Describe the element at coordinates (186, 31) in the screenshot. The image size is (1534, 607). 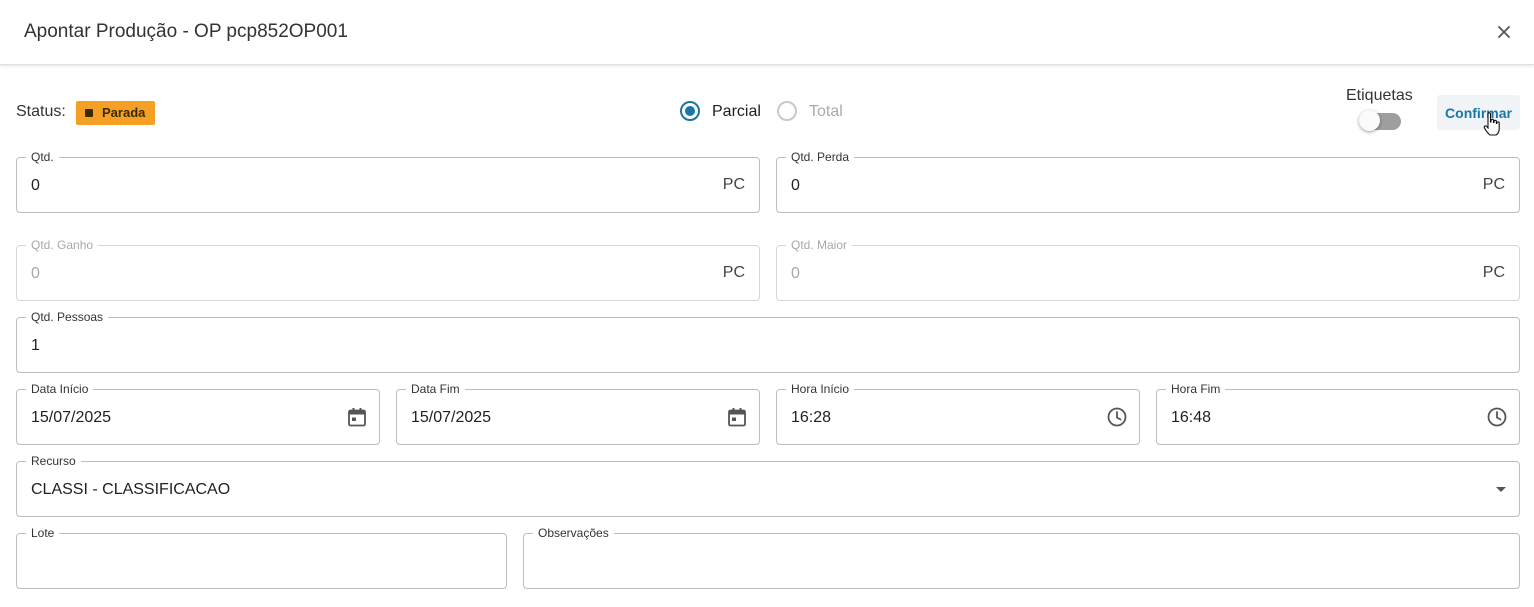
I see `dialog-title: Apontar Produção - OP pcp852OP001` at that location.